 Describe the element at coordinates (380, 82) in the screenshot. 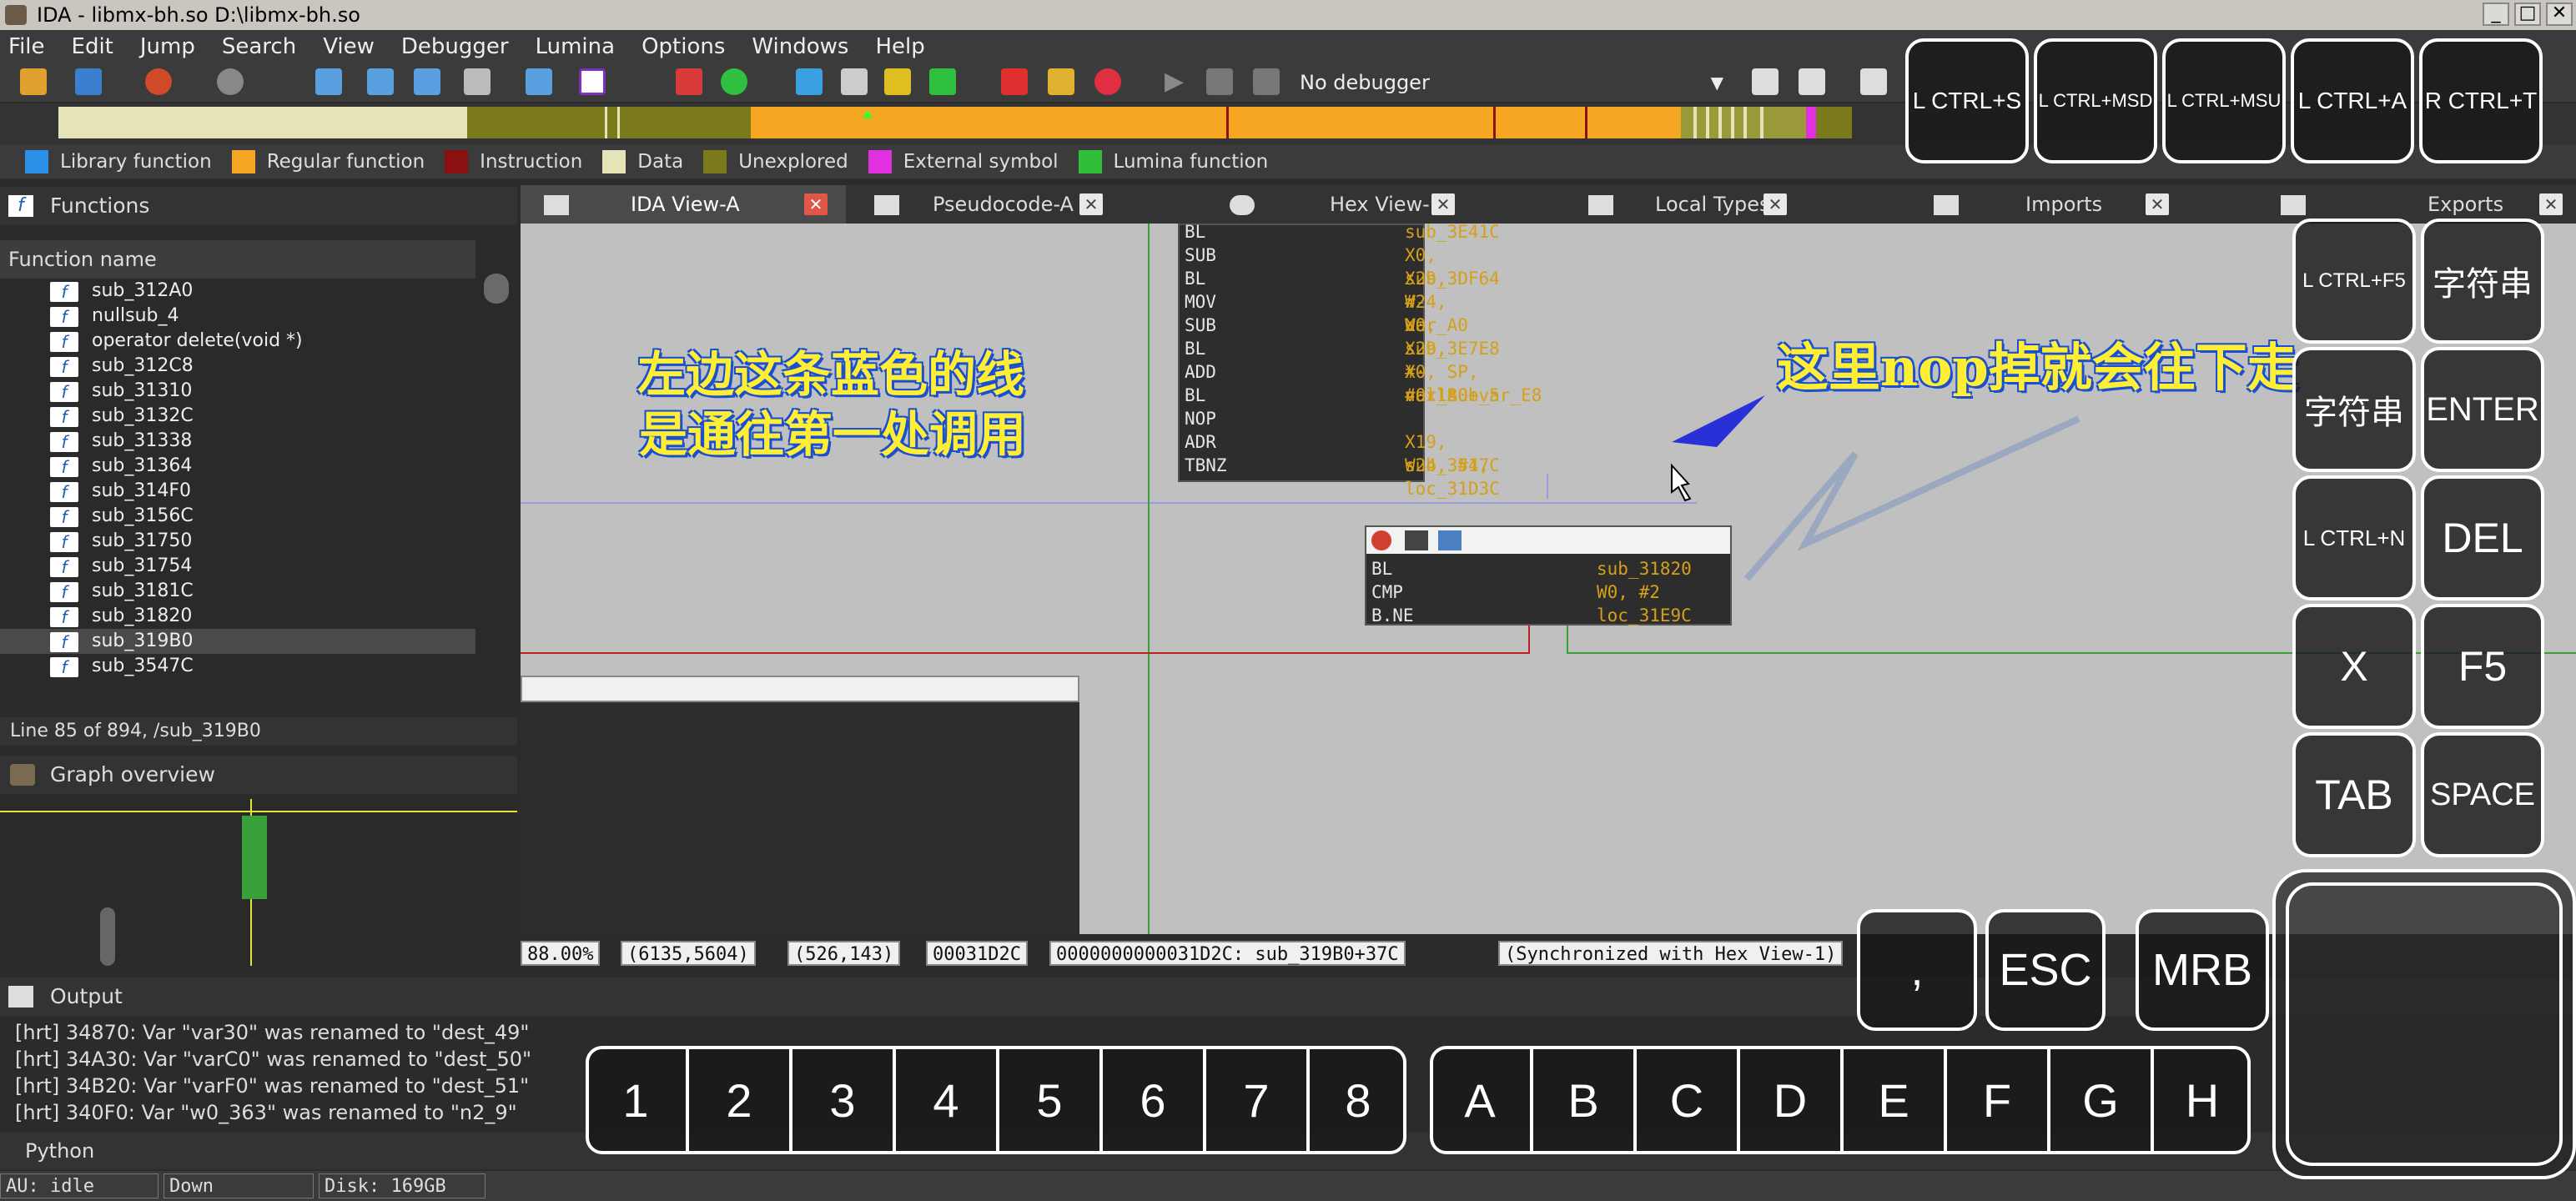

I see `edit-function-icon` at that location.